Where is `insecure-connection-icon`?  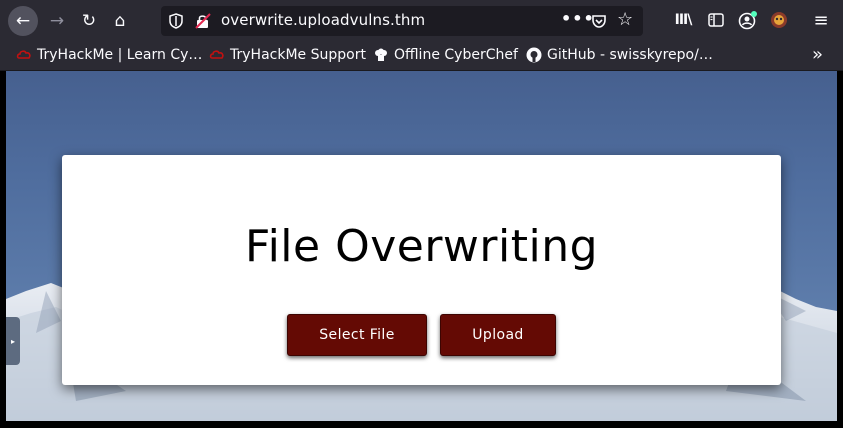 insecure-connection-icon is located at coordinates (203, 21).